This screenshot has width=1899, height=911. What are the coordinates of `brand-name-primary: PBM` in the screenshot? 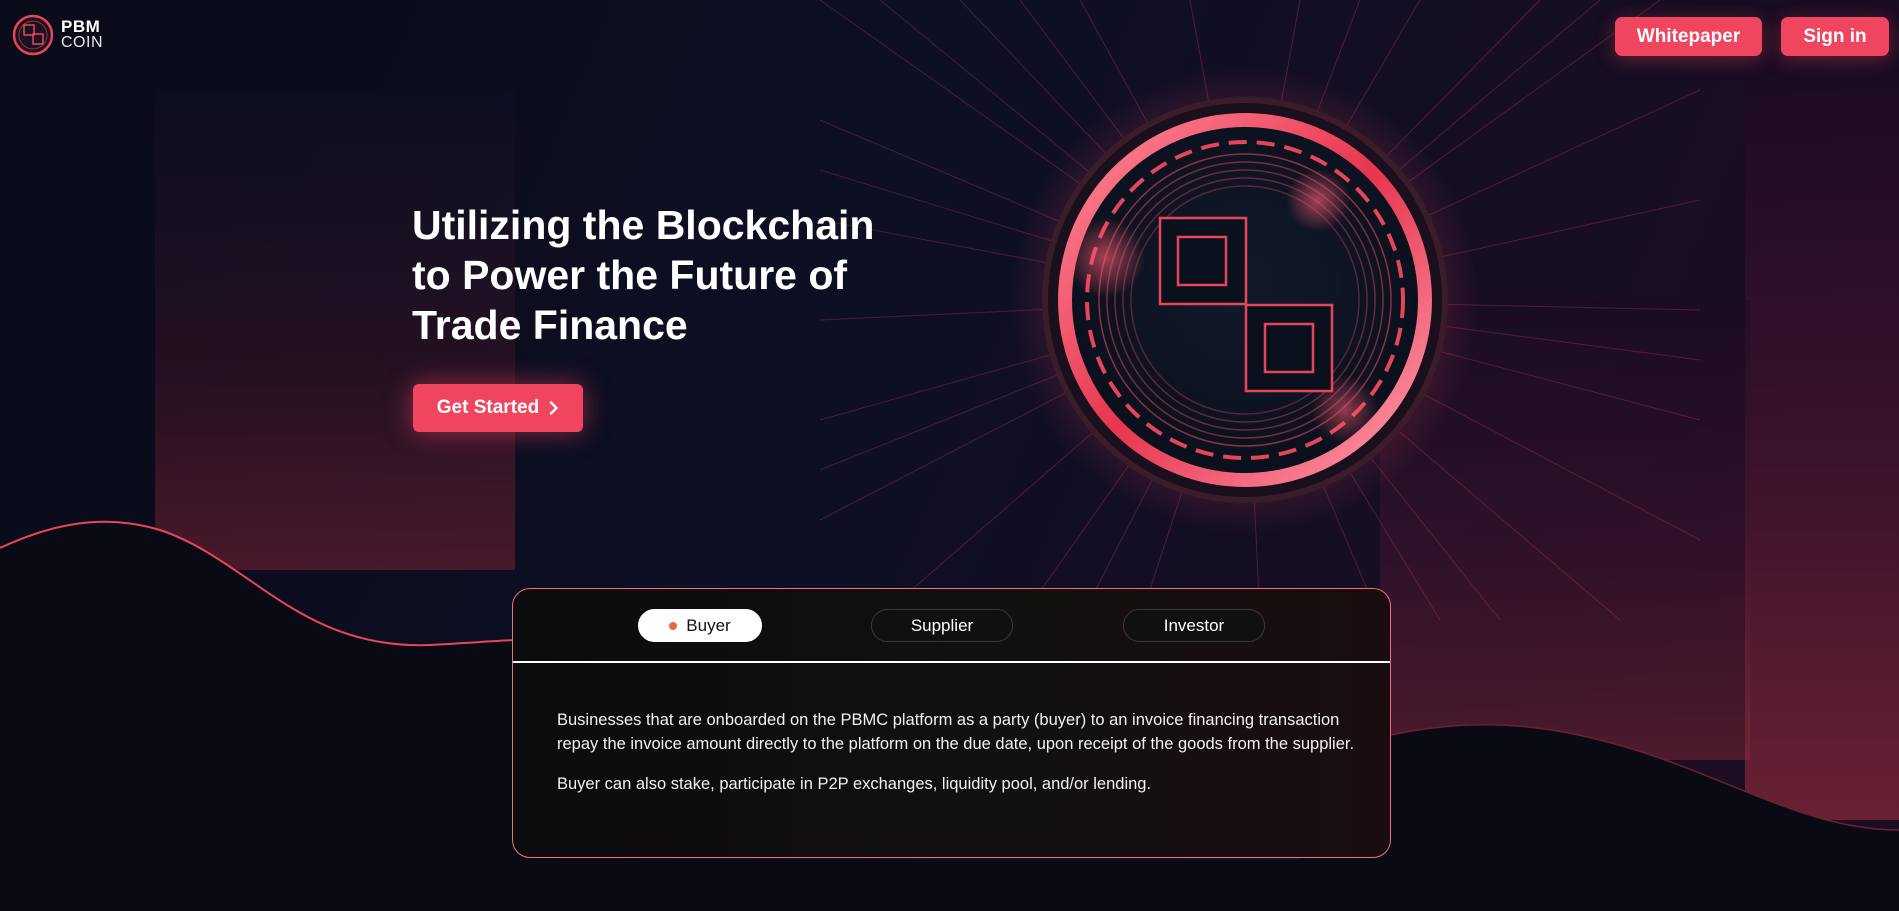 It's located at (81, 26).